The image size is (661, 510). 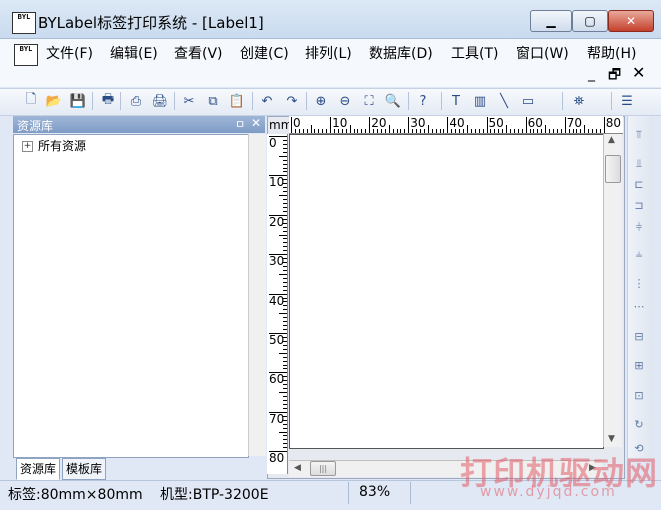 I want to click on align-left-icon: ⊏, so click(x=639, y=185).